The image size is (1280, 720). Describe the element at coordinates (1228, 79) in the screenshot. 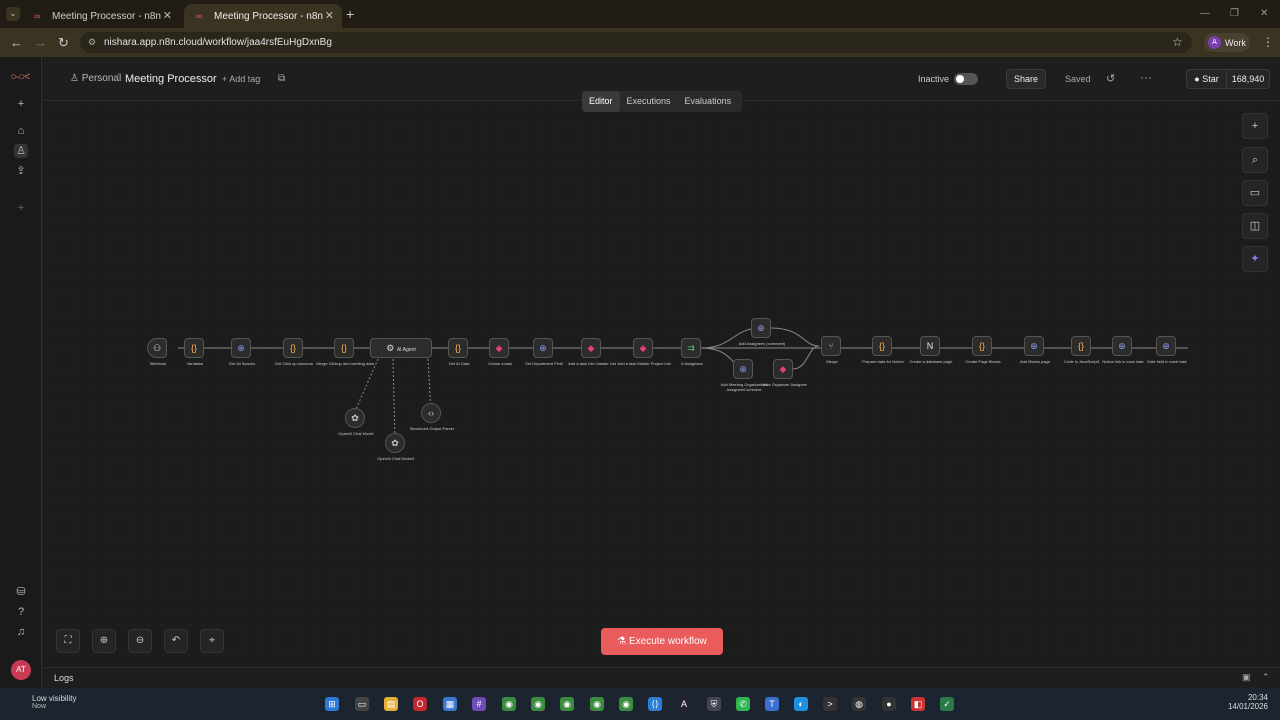

I see `github-star-button: ● Star 168,940` at that location.